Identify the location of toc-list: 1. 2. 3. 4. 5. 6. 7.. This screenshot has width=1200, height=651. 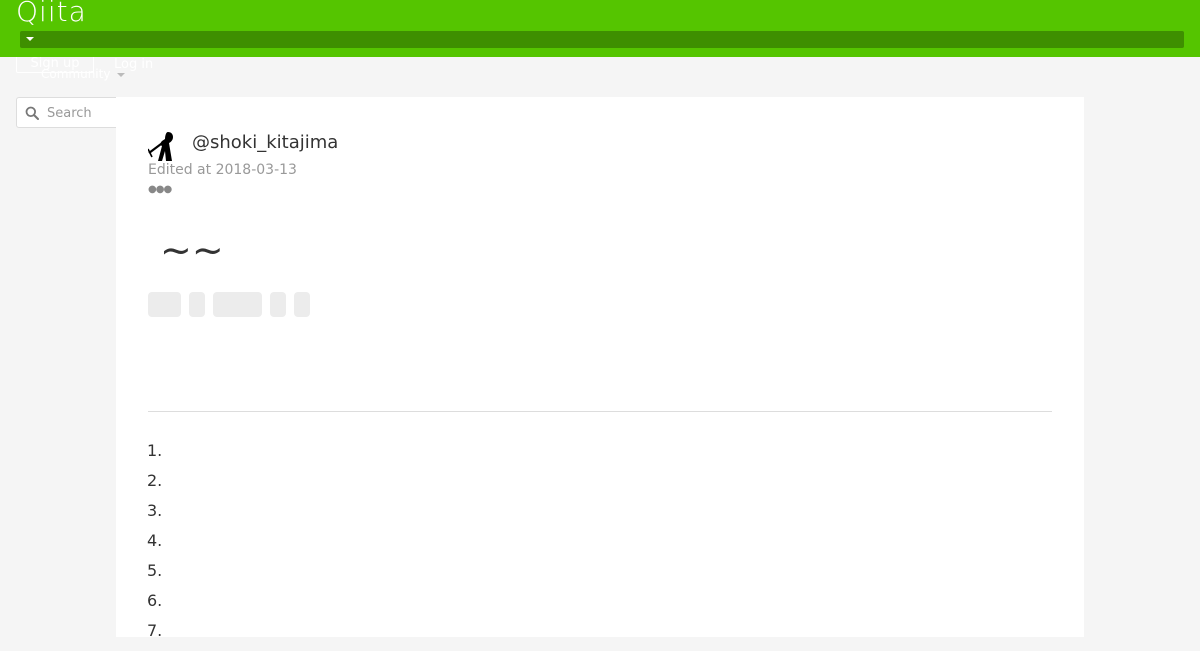
(154, 546).